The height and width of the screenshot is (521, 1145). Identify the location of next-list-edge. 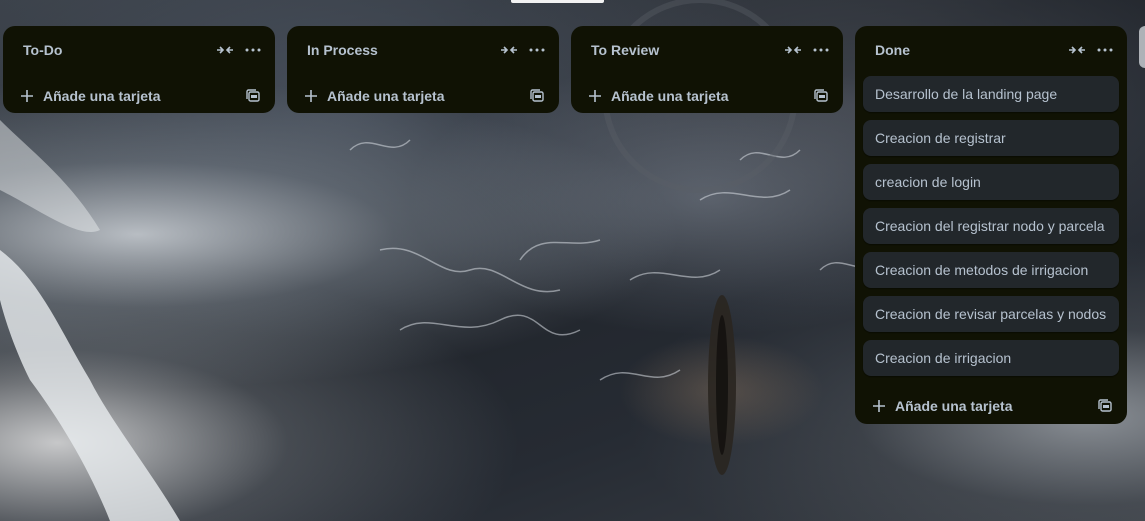
(1142, 47).